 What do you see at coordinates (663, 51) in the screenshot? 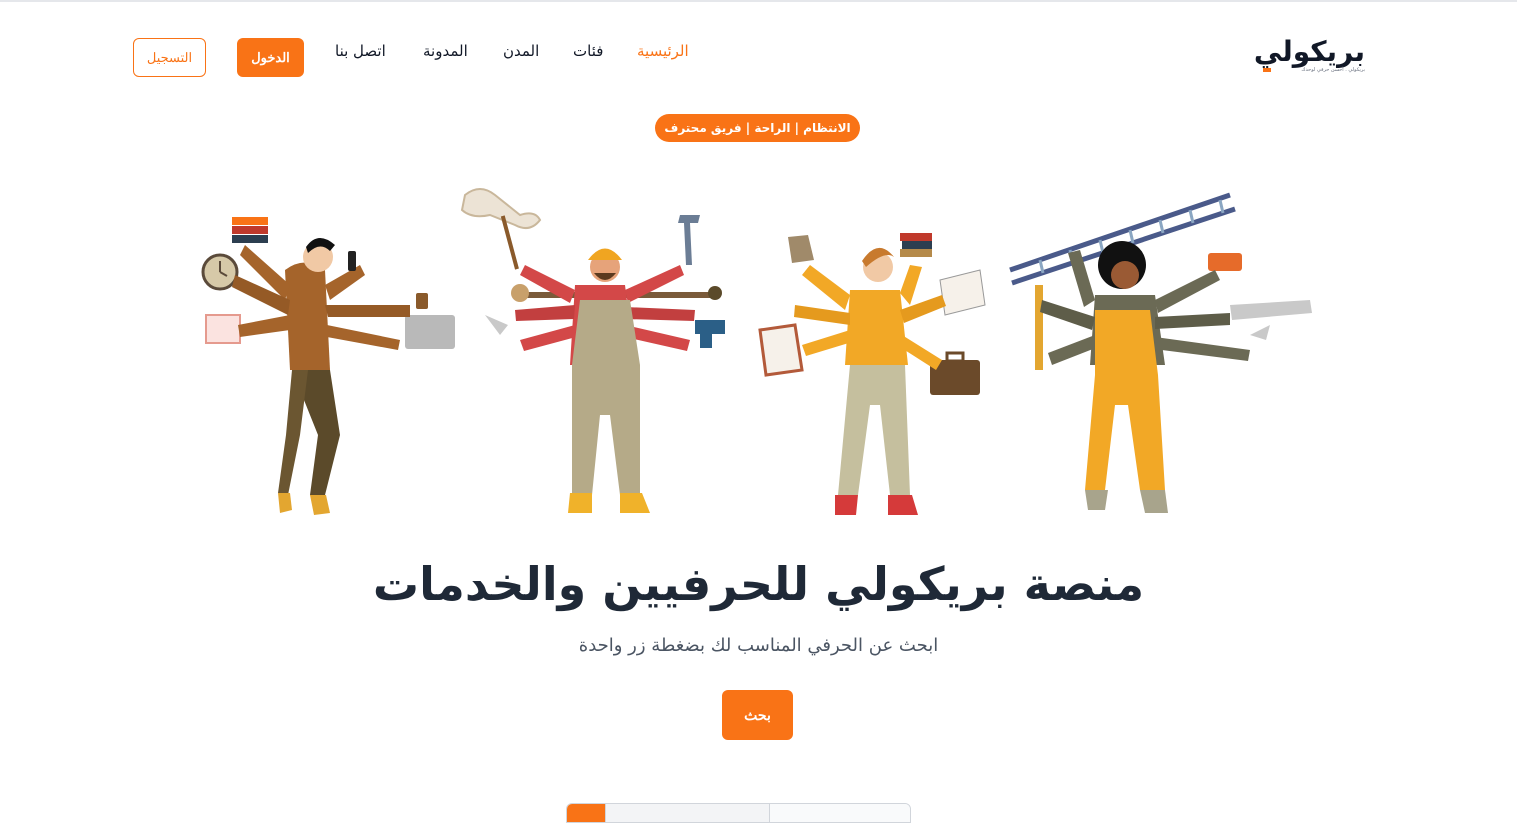
I see `nav-home: الرئيسية` at bounding box center [663, 51].